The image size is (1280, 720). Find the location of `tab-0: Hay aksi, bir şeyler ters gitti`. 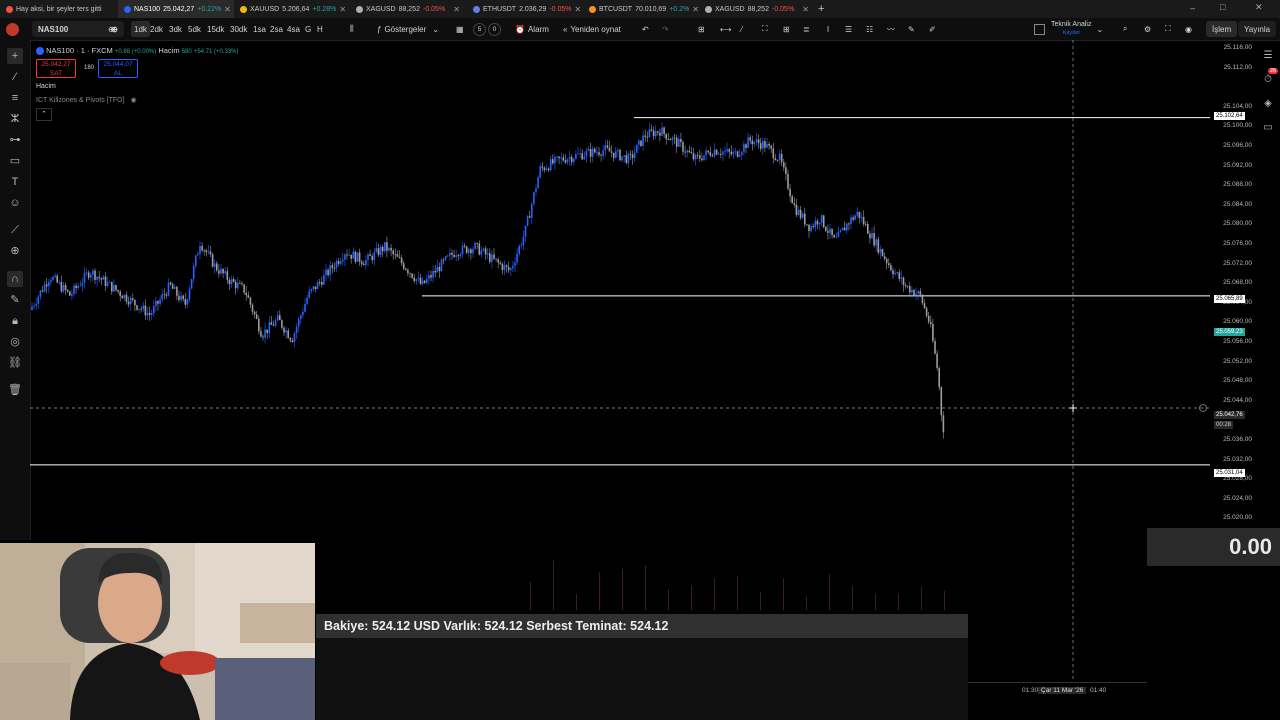

tab-0: Hay aksi, bir şeyler ters gitti is located at coordinates (59, 9).